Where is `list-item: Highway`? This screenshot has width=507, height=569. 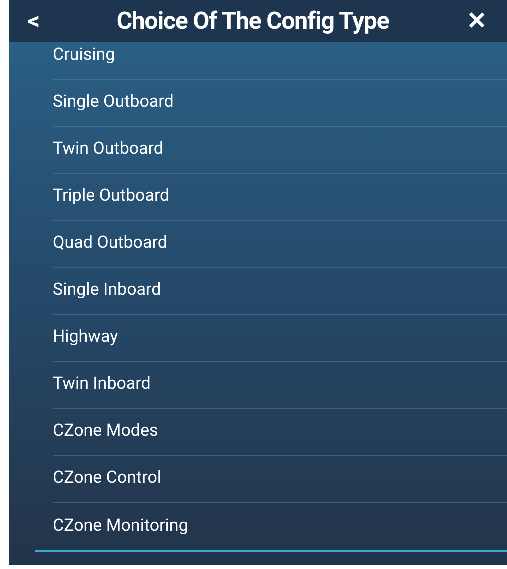 list-item: Highway is located at coordinates (280, 338).